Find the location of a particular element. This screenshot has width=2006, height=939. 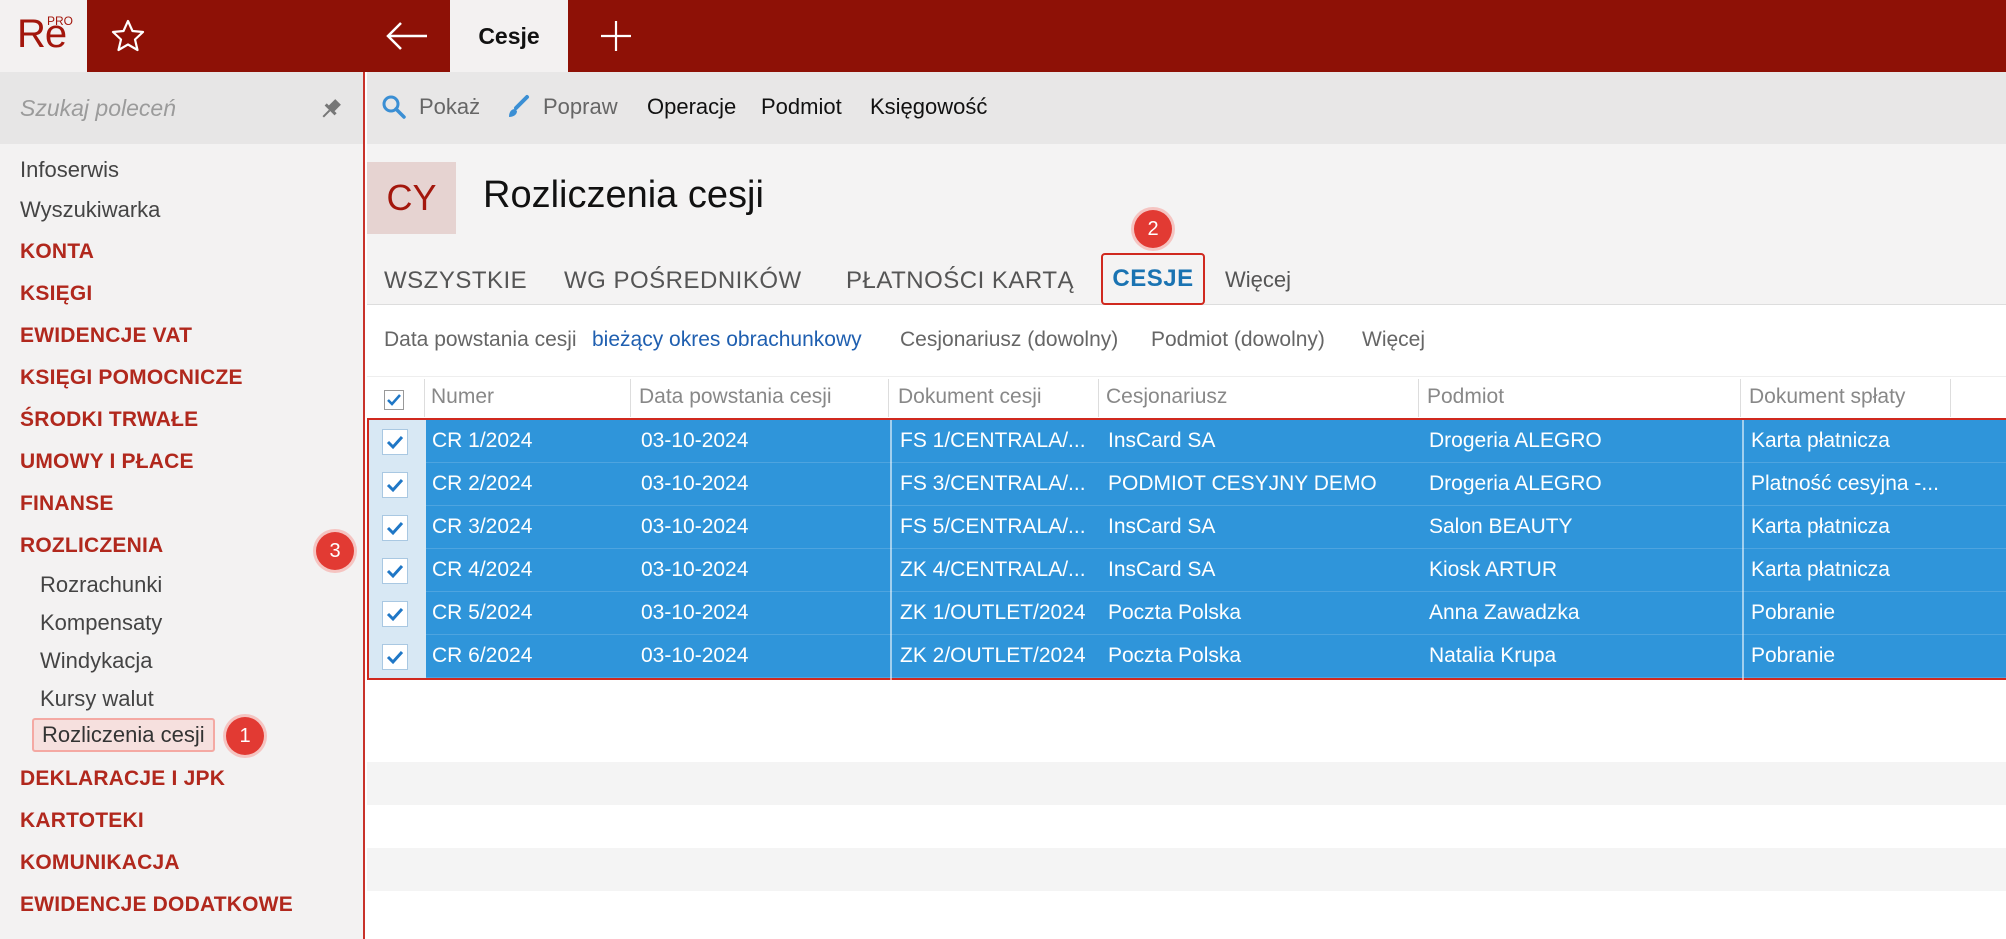

filter-more: Więcej is located at coordinates (1393, 340).